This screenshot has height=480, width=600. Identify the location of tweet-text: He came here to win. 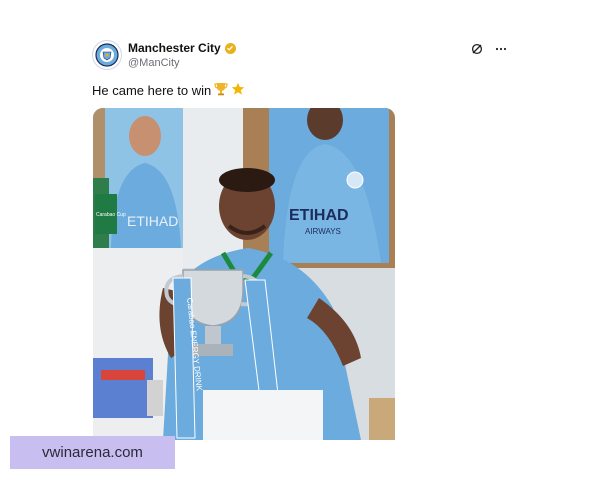
(152, 90).